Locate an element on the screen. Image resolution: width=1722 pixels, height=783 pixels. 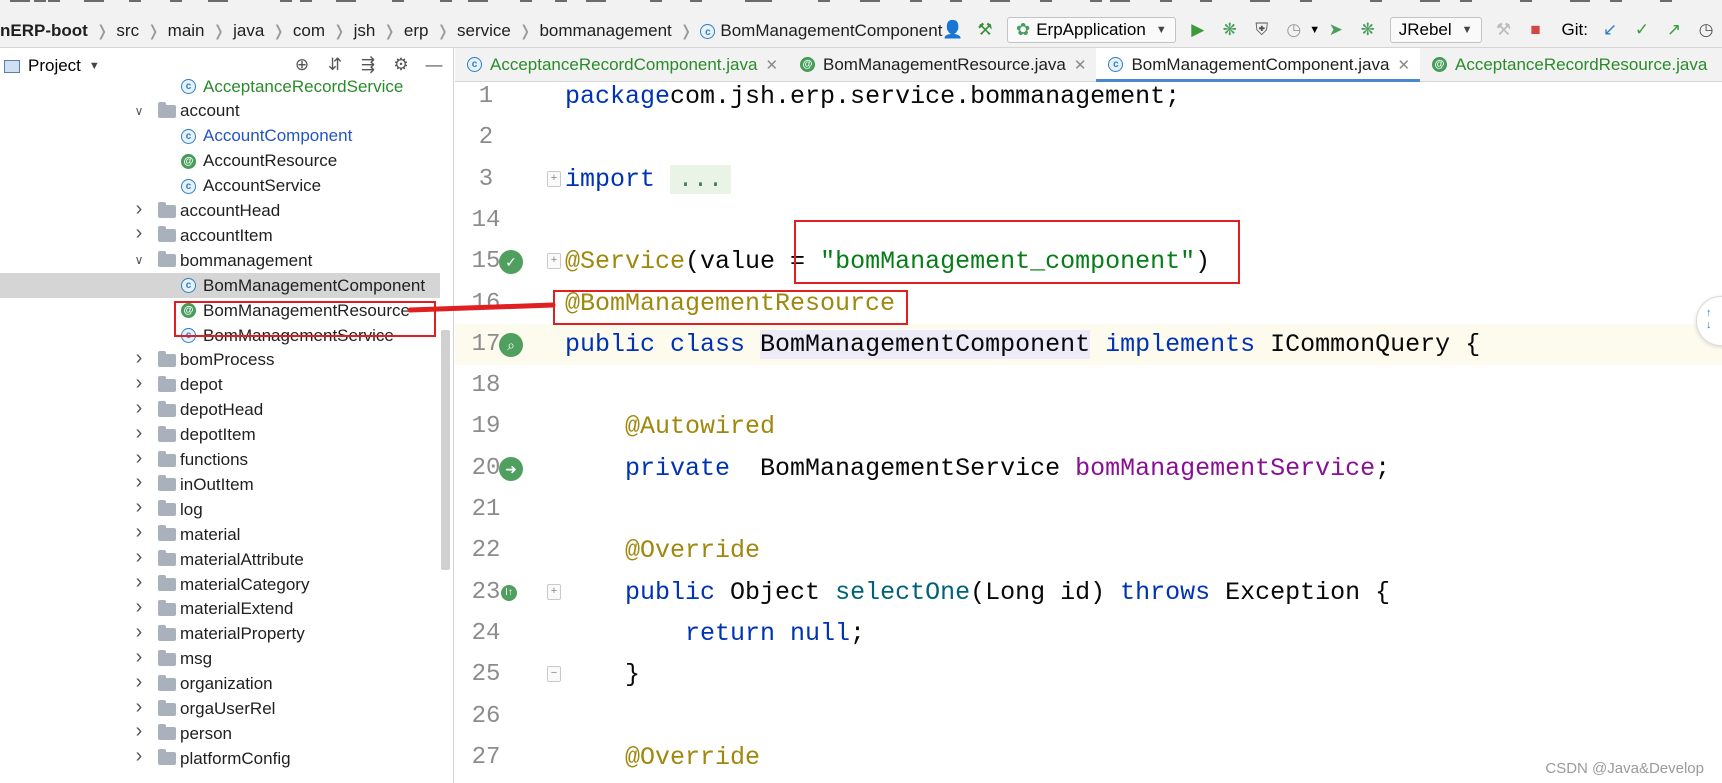
breadcrumb-item: erp is located at coordinates (416, 31).